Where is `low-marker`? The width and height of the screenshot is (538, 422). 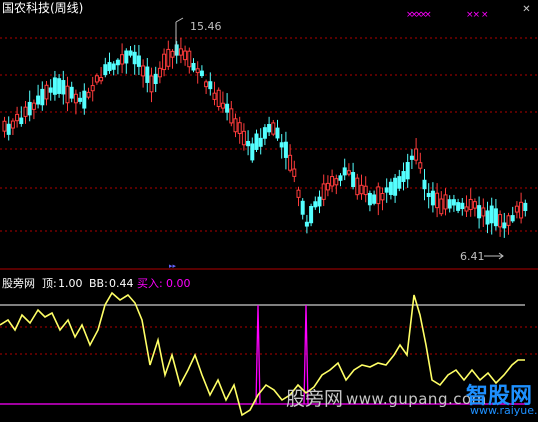 low-marker is located at coordinates (494, 256).